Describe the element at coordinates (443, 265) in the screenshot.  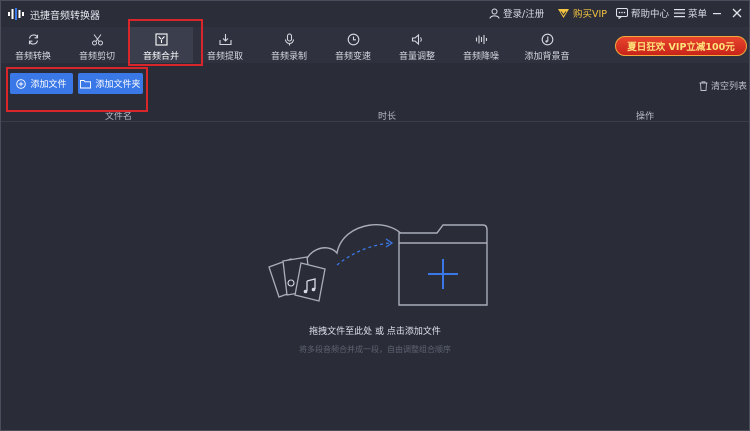
I see `folder-plus-icon` at that location.